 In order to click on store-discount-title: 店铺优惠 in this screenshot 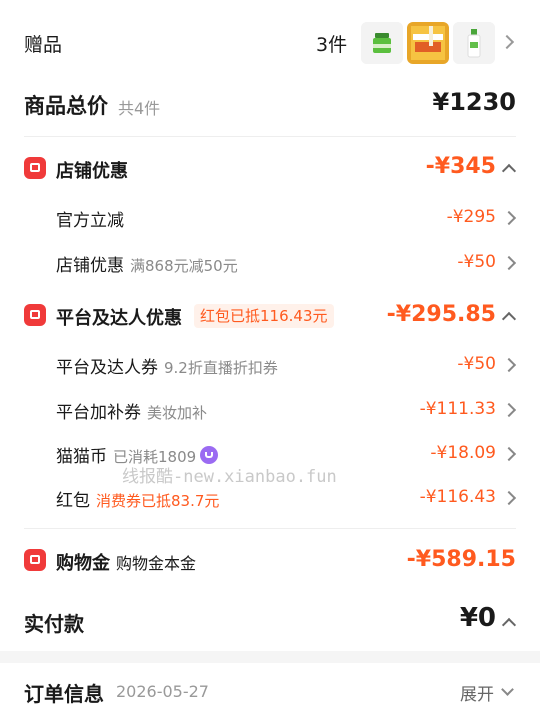, I will do `click(92, 171)`.